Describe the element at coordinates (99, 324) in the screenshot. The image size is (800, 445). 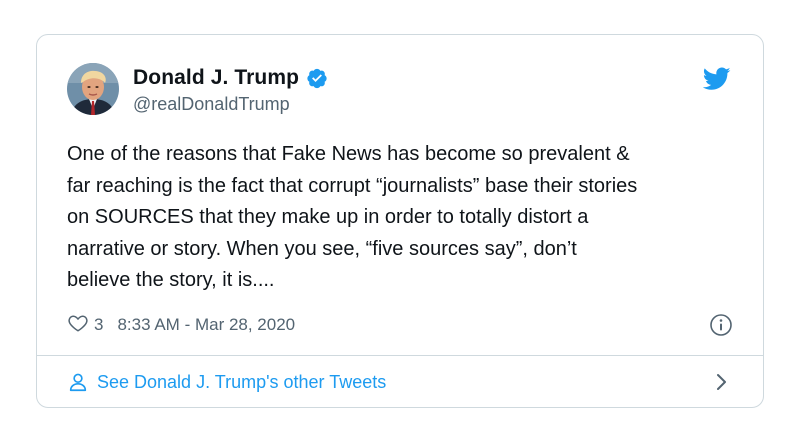
I see `like-count: 3` at that location.